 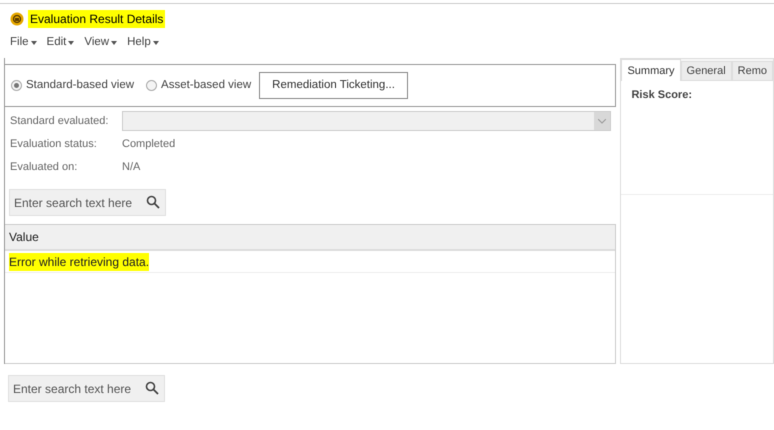 What do you see at coordinates (60, 43) in the screenshot?
I see `menu-item: Edit` at bounding box center [60, 43].